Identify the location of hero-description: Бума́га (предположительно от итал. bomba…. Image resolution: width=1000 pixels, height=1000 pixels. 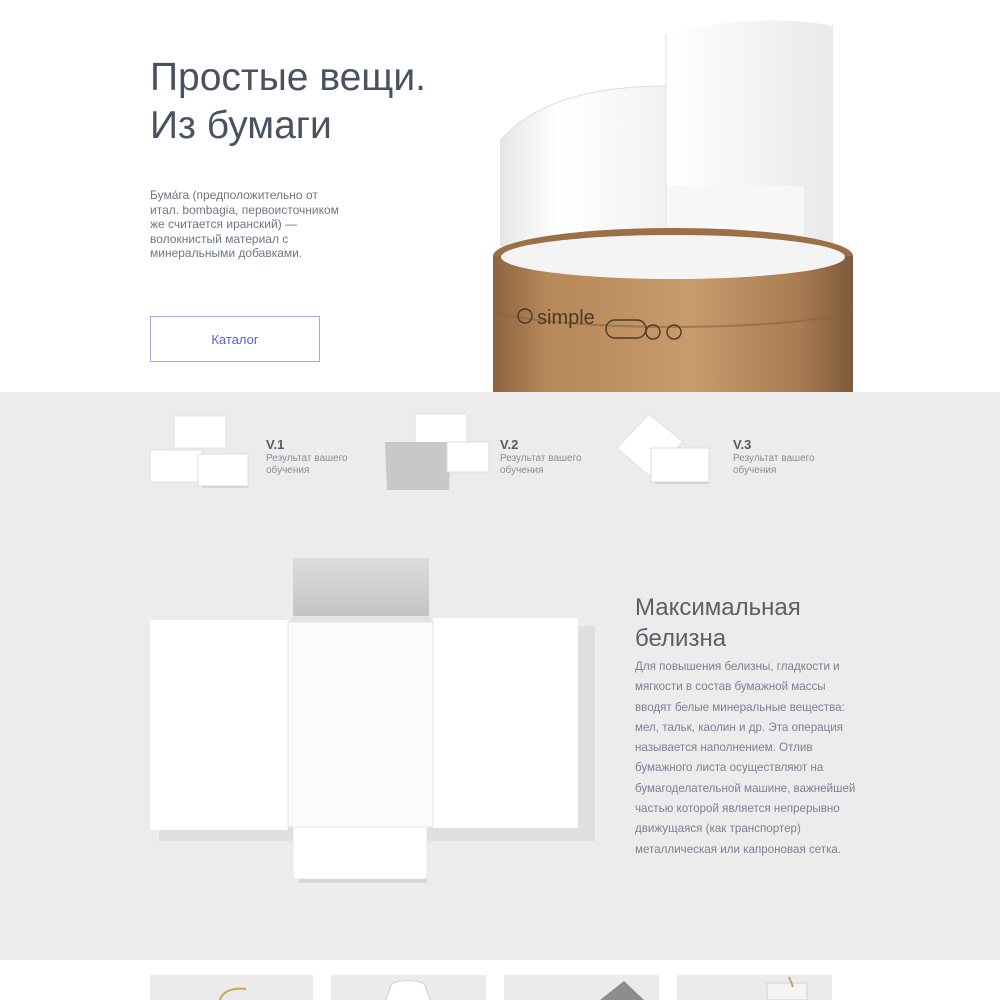
(244, 224).